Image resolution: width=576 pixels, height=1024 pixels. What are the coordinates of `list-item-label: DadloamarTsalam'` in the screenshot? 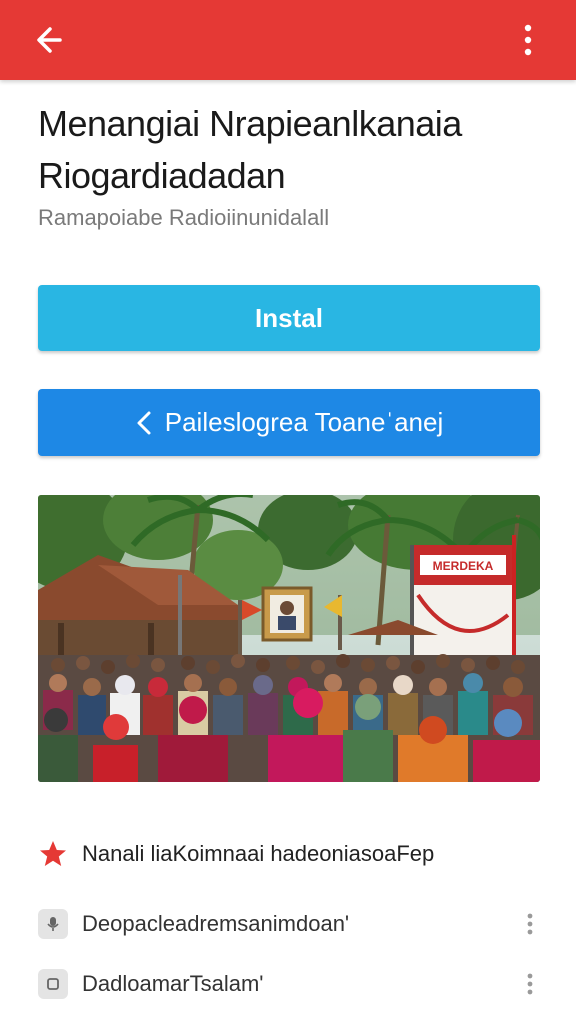 It's located at (173, 983).